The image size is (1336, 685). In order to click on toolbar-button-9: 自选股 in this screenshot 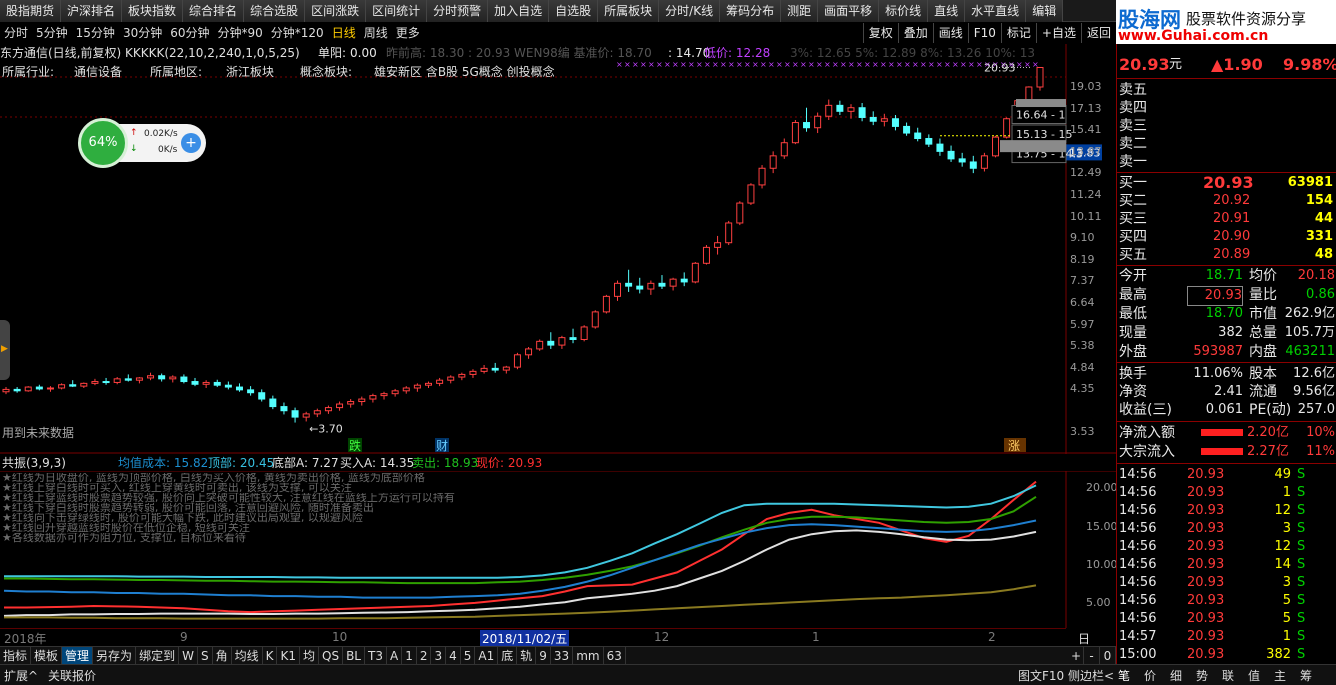, I will do `click(574, 11)`.